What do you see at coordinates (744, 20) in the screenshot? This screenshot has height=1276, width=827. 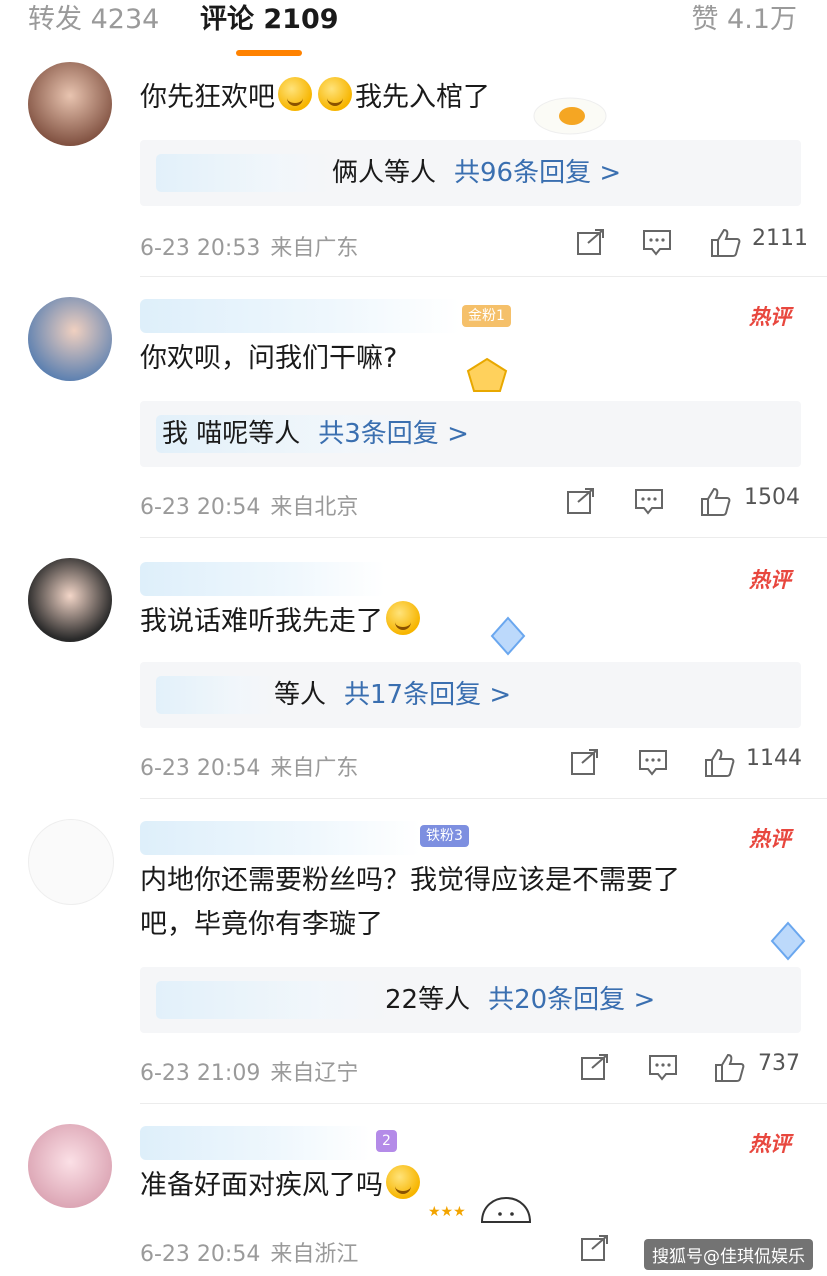 I see `tab-likes: 赞 4.1万` at bounding box center [744, 20].